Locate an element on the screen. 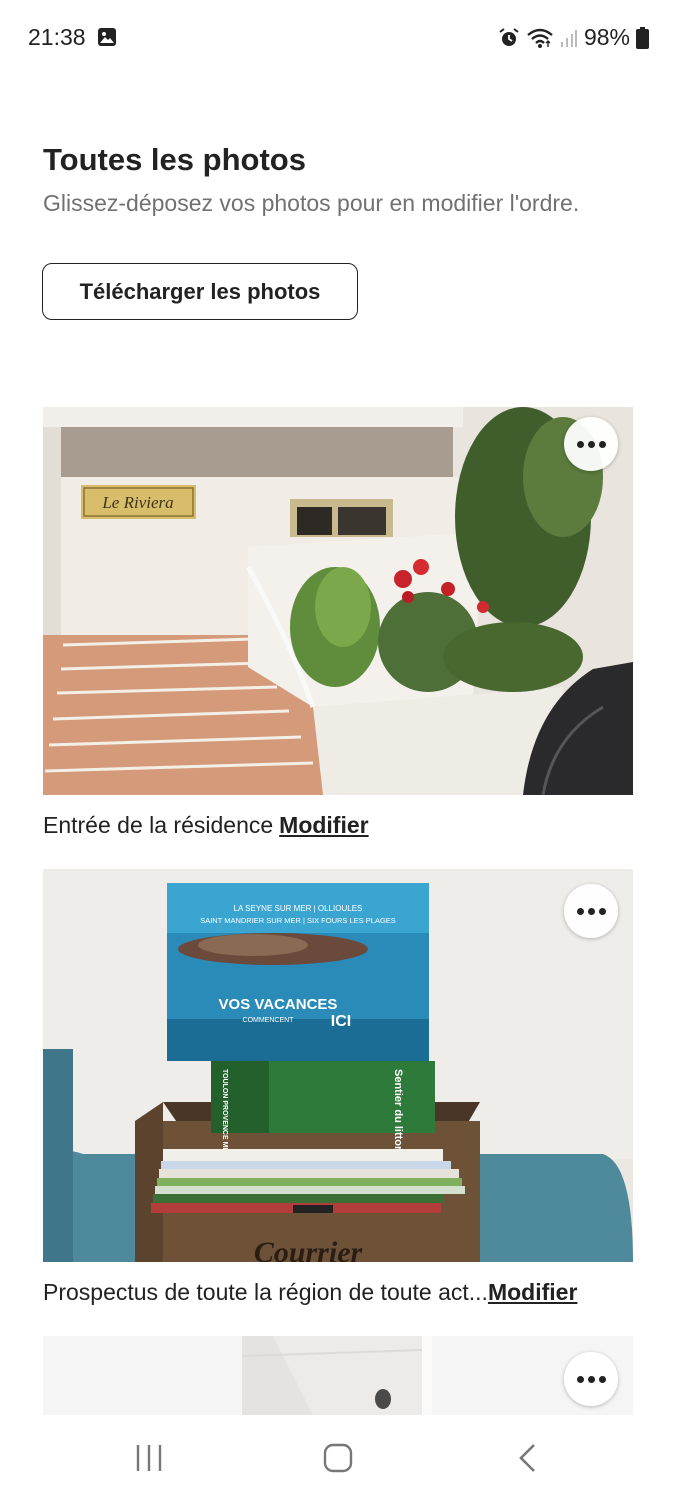 Image resolution: width=675 pixels, height=1500 pixels. battery-icon is located at coordinates (642, 37).